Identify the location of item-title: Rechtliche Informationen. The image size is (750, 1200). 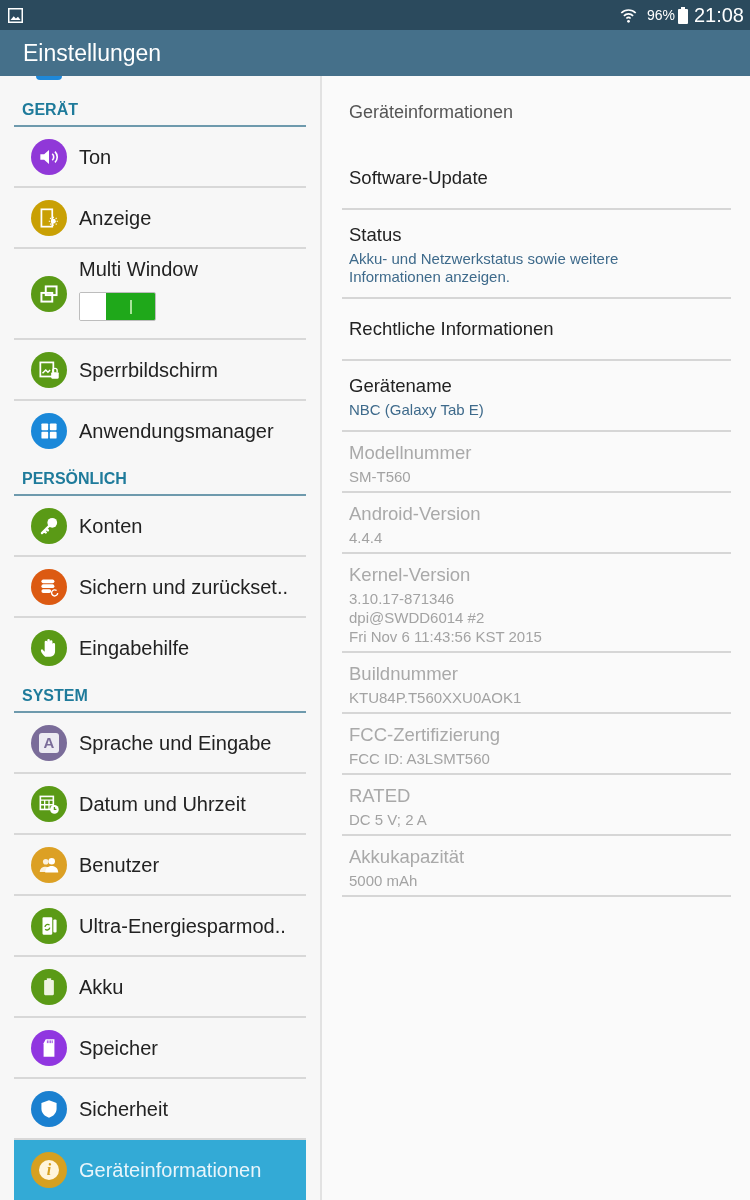
(451, 329).